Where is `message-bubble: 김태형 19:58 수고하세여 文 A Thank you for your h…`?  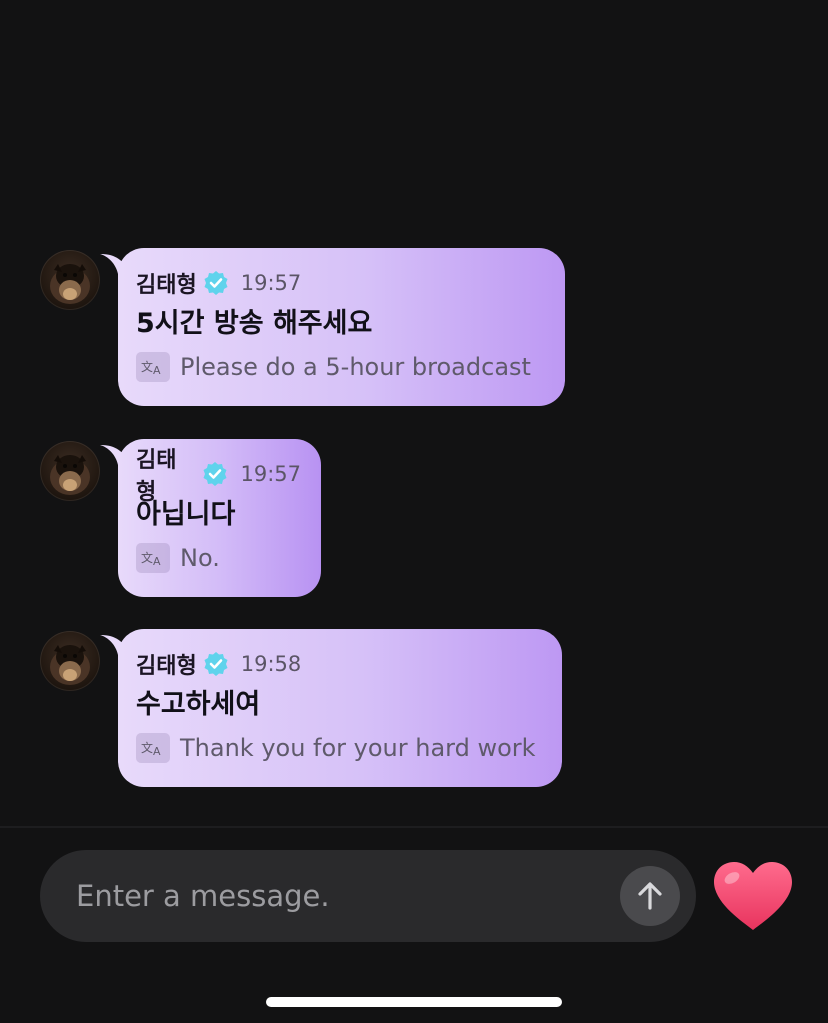 message-bubble: 김태형 19:58 수고하세여 文 A Thank you for your h… is located at coordinates (340, 708).